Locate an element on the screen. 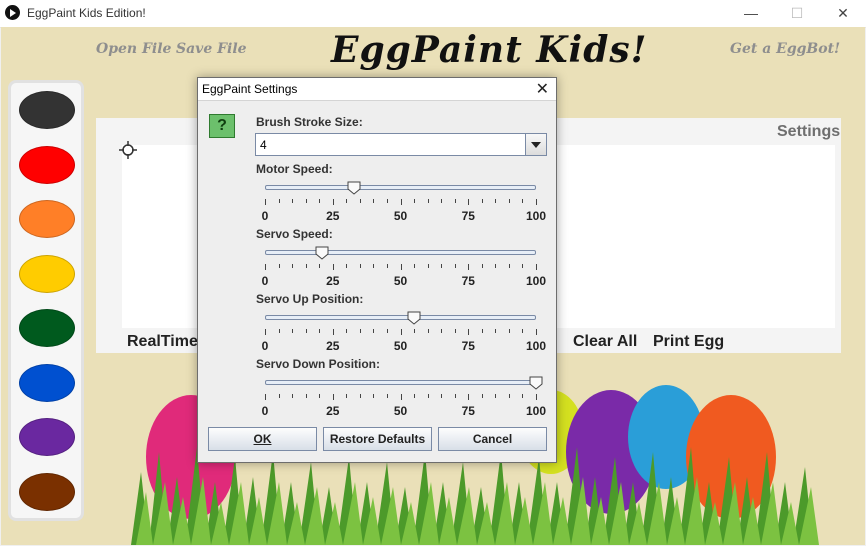 The width and height of the screenshot is (866, 546). print-egg-button: Print Egg is located at coordinates (688, 342).